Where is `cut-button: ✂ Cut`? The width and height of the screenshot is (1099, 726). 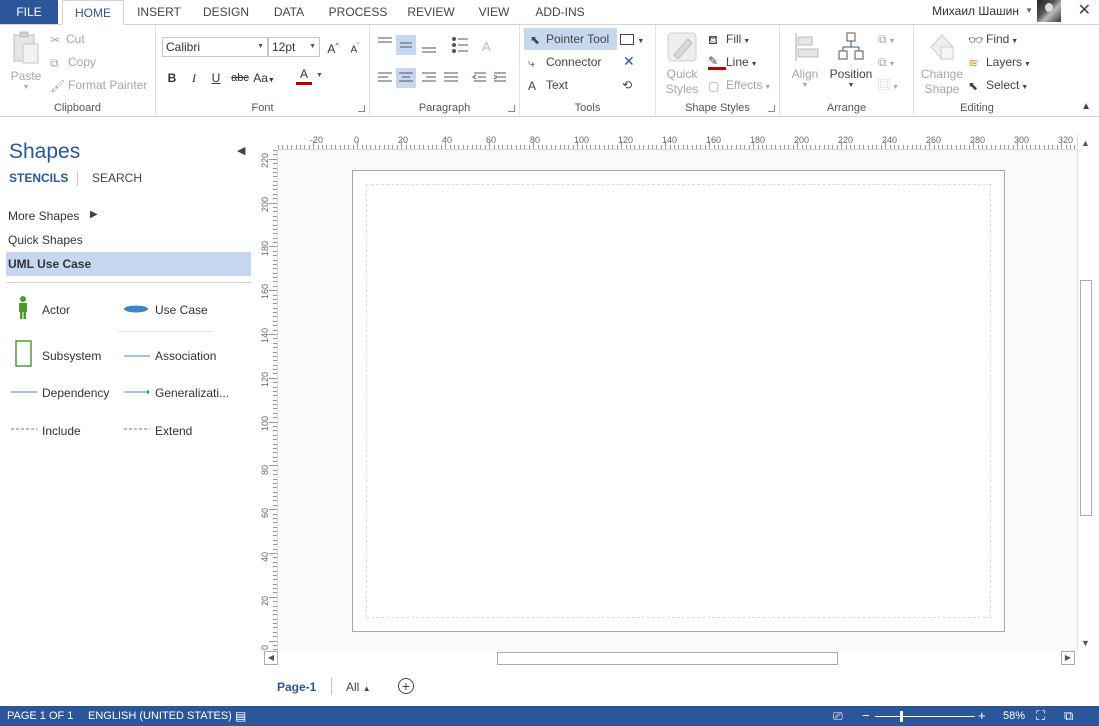
cut-button: ✂ Cut is located at coordinates (67, 39).